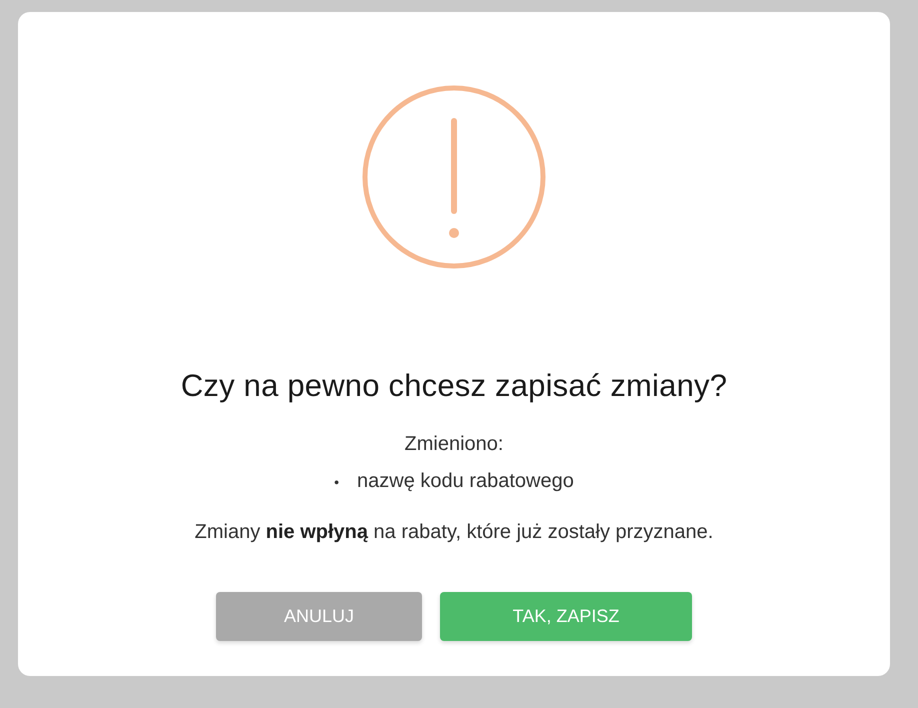  What do you see at coordinates (465, 481) in the screenshot?
I see `change-item: nazwę kodu rabatowego` at bounding box center [465, 481].